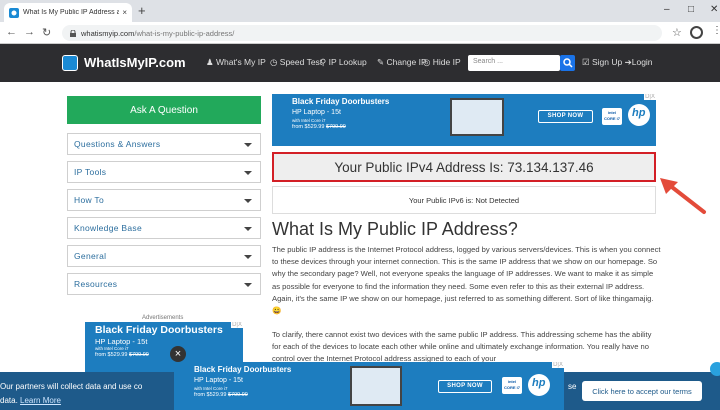  What do you see at coordinates (691, 9) in the screenshot?
I see `maximize-button: □` at bounding box center [691, 9].